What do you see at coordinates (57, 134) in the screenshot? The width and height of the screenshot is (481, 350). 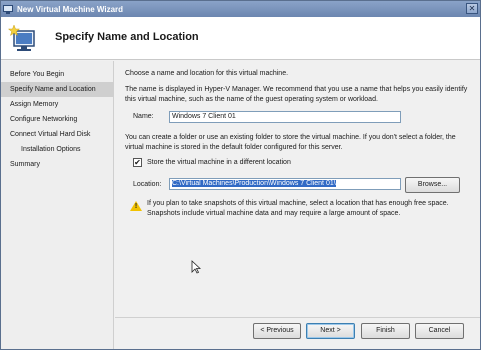 I see `nav-item-connect-virtual-hard-disk: Connect Virtual Hard Disk` at bounding box center [57, 134].